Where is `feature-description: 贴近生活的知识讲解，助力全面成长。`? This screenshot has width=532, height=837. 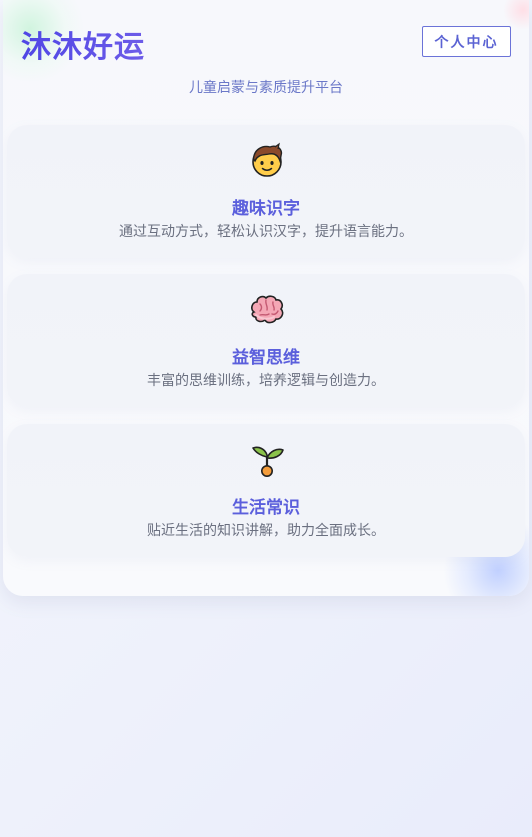 feature-description: 贴近生活的知识讲解，助力全面成长。 is located at coordinates (266, 531).